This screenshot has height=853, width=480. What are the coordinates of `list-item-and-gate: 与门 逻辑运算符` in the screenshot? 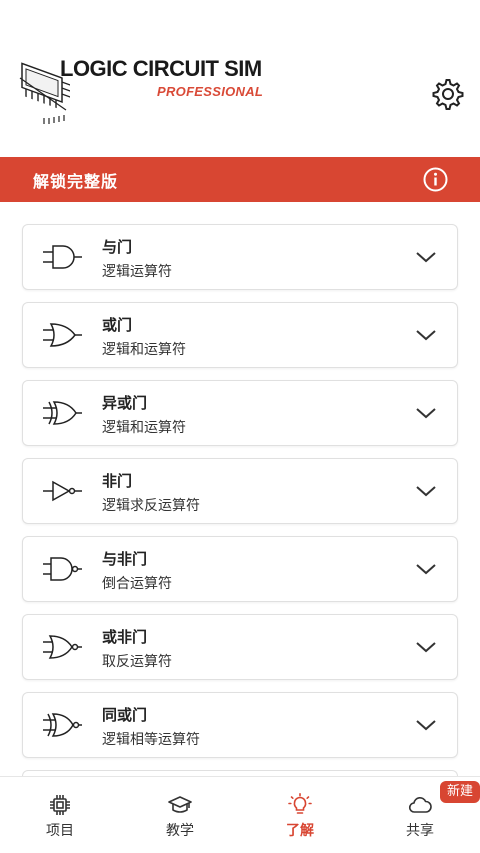 It's located at (240, 257).